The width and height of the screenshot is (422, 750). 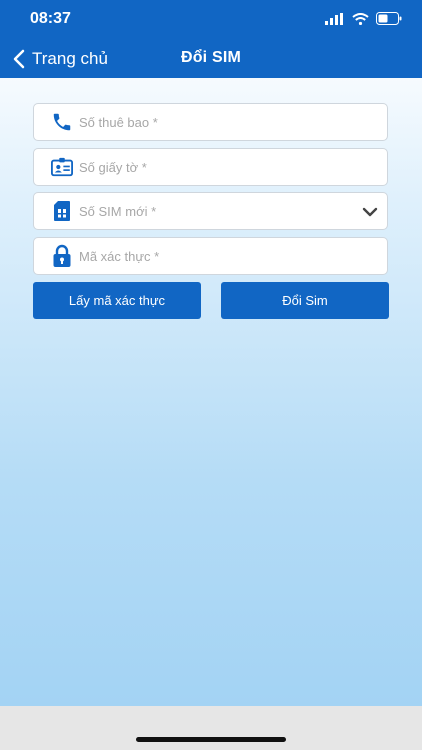 What do you see at coordinates (389, 18) in the screenshot?
I see `battery-icon` at bounding box center [389, 18].